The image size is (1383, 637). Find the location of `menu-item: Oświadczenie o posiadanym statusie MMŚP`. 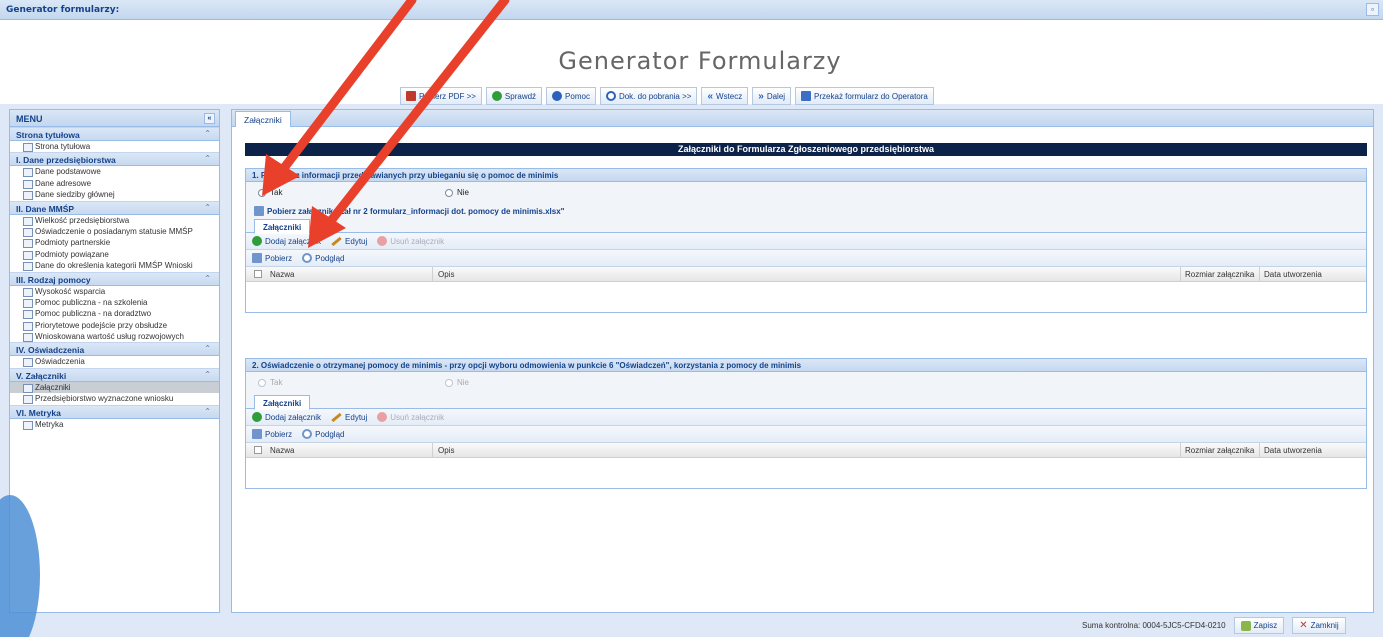

menu-item: Oświadczenie o posiadanym statusie MMŚP is located at coordinates (114, 232).